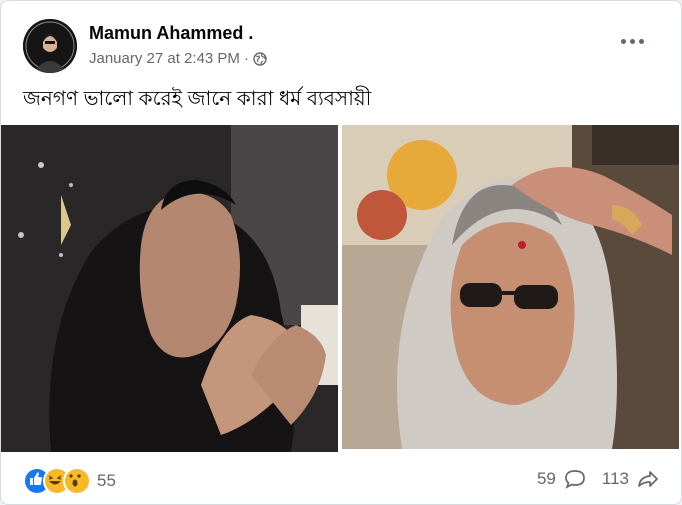  I want to click on author-avatar, so click(50, 46).